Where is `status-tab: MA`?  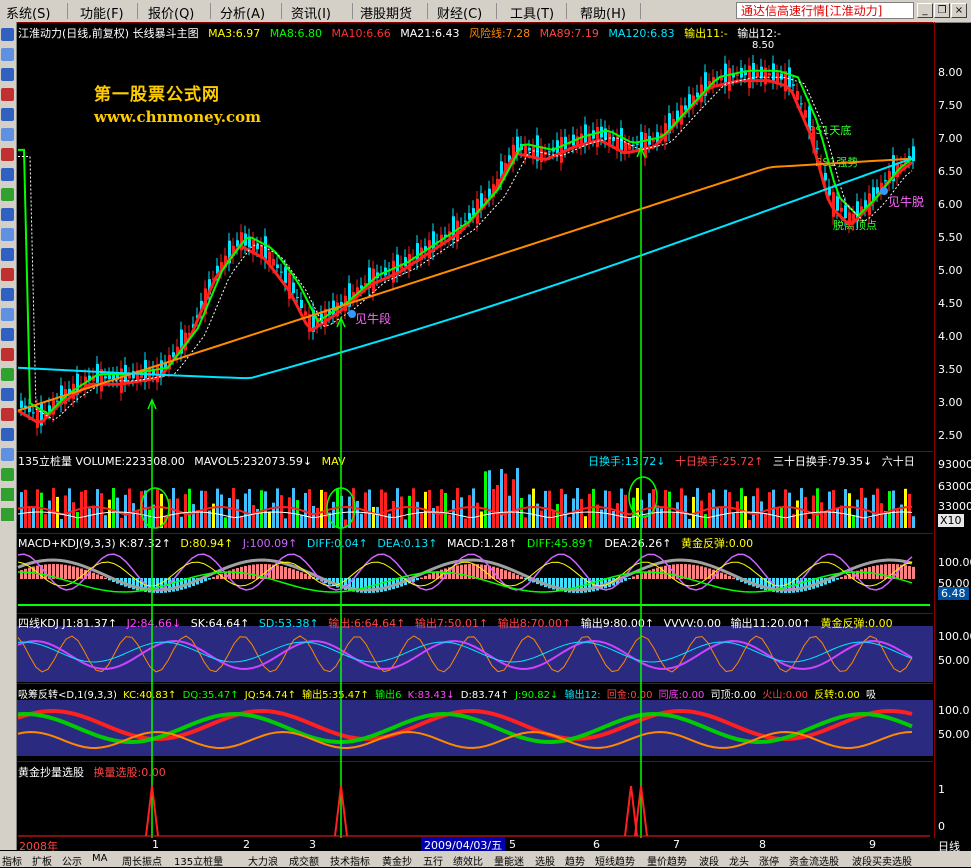
status-tab: MA is located at coordinates (99, 858).